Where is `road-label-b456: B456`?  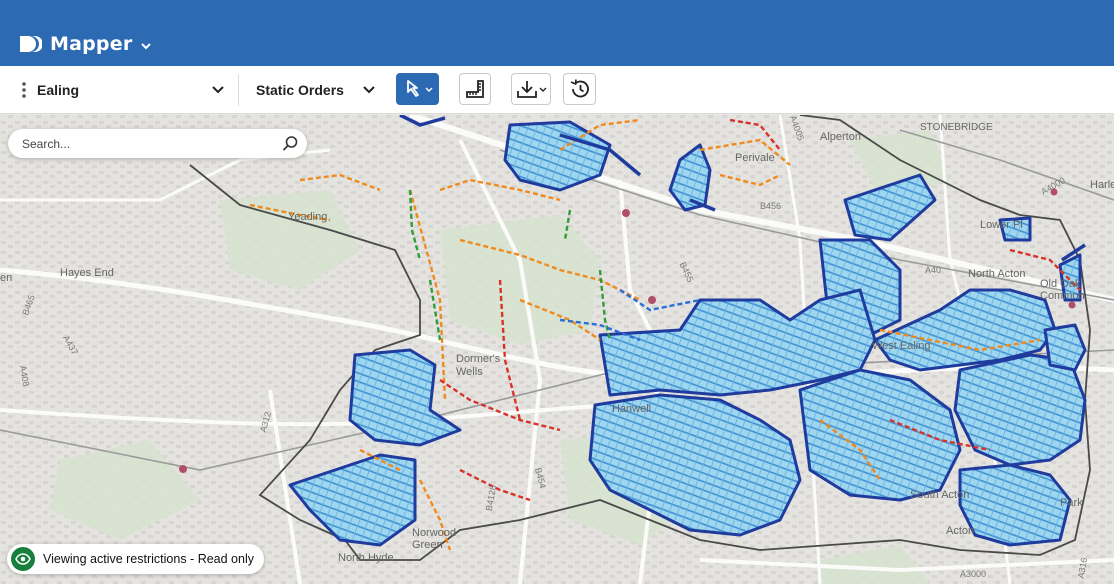
road-label-b456: B456 is located at coordinates (771, 206).